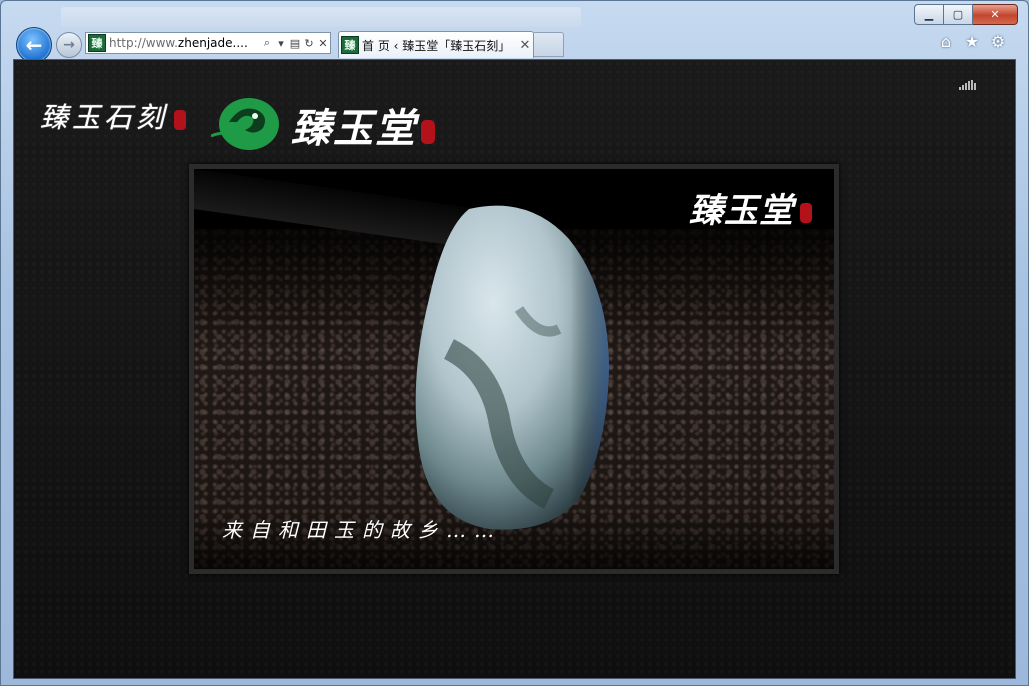  I want to click on tab-close-icon: ✕, so click(525, 45).